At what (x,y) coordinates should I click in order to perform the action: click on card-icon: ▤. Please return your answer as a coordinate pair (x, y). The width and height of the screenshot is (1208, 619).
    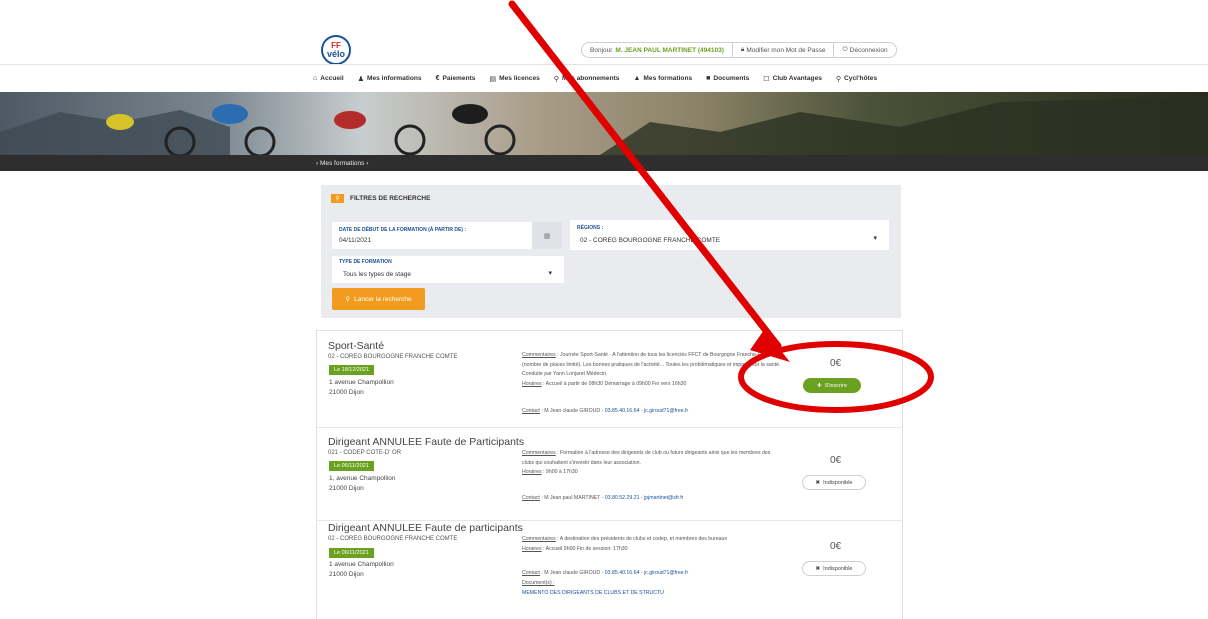
    Looking at the image, I should click on (493, 79).